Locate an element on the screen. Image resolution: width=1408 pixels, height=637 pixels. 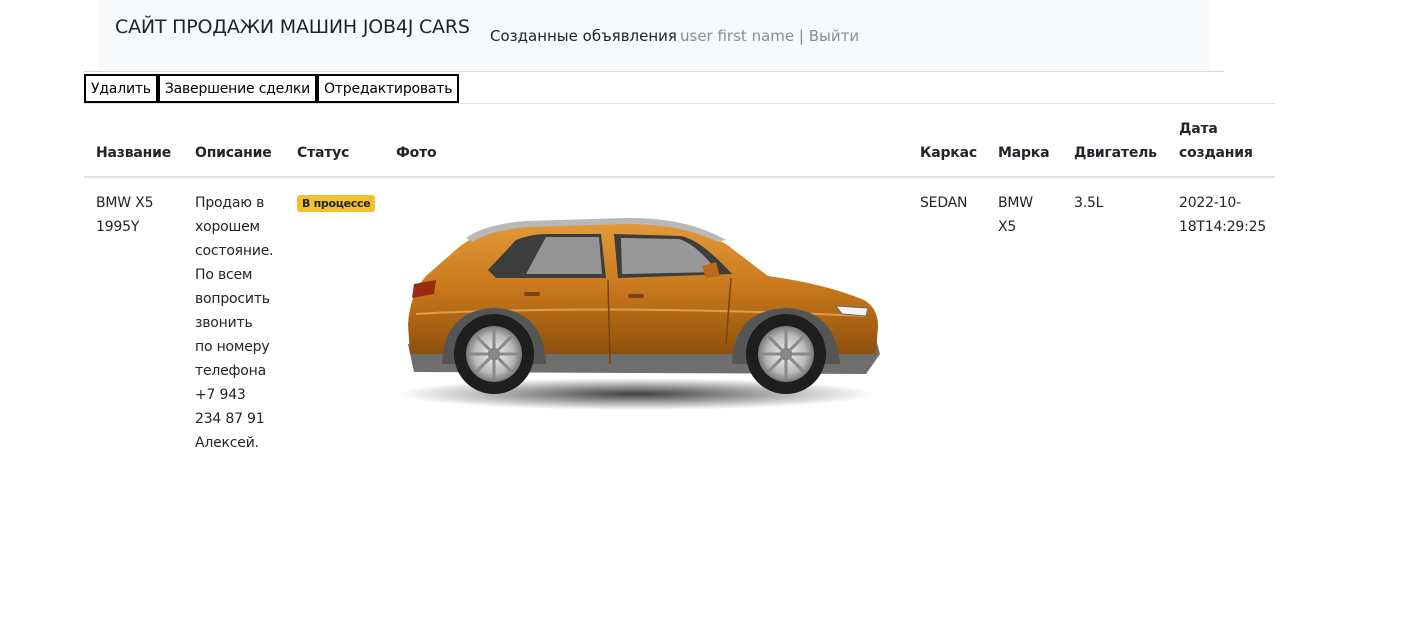
description-line: по номеру is located at coordinates (232, 347).